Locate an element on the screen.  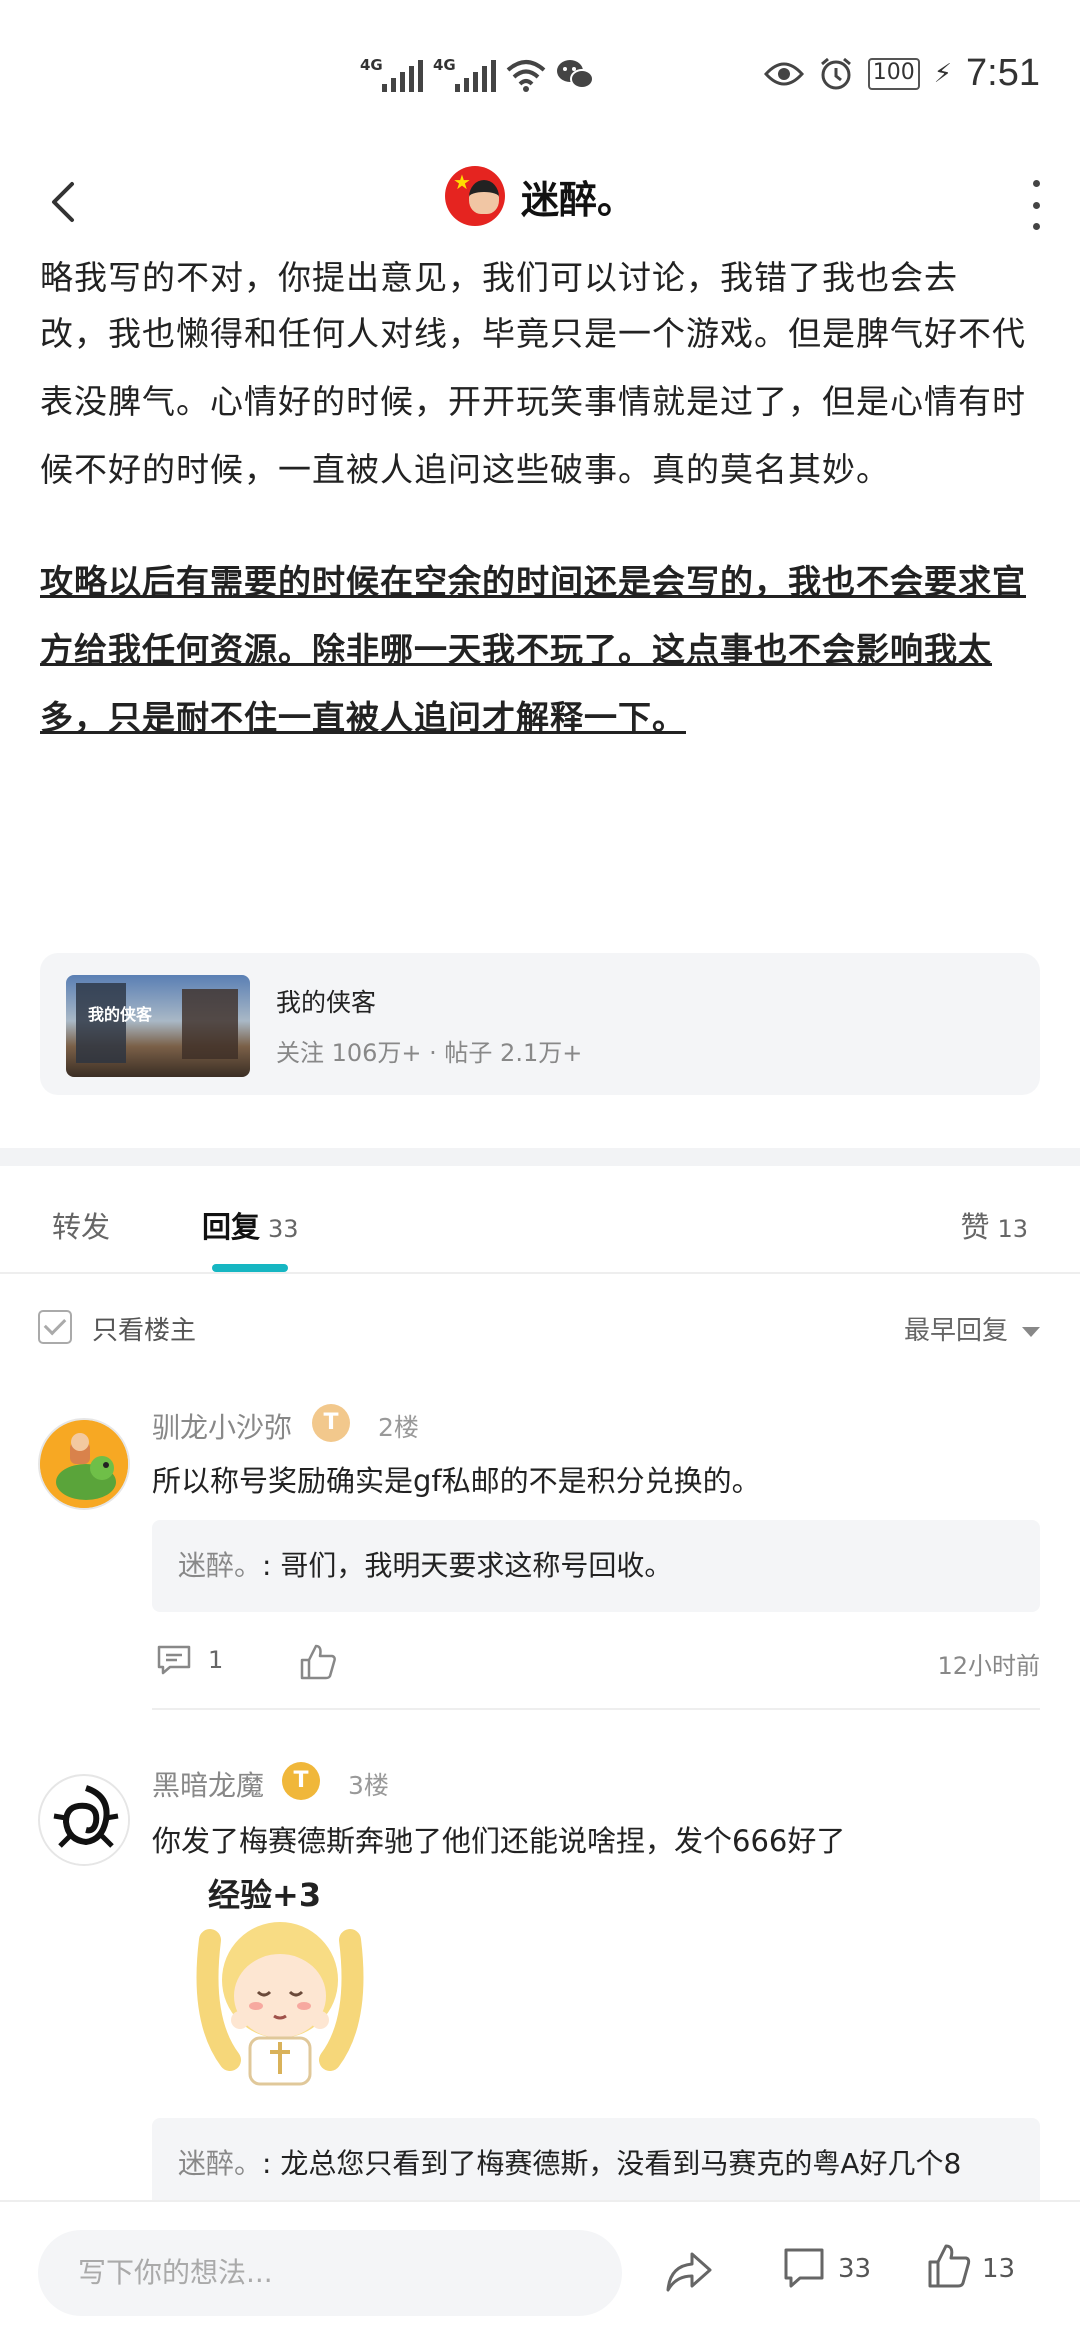
dragon-avatar-icon is located at coordinates (84, 1464).